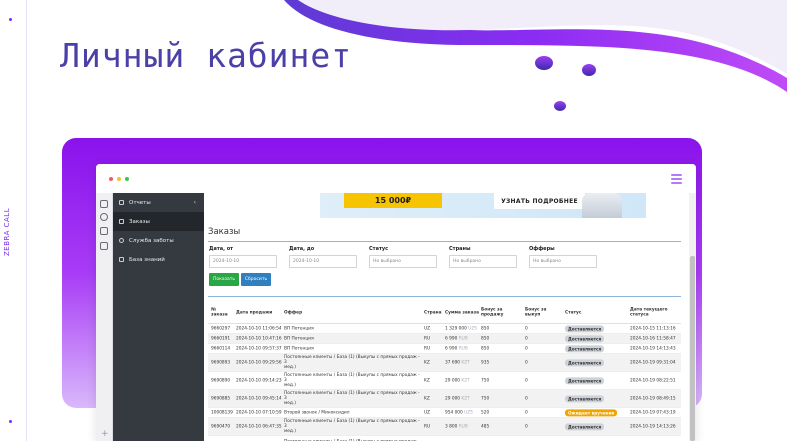  I want to click on filter-offers-label: Офферы, so click(542, 249).